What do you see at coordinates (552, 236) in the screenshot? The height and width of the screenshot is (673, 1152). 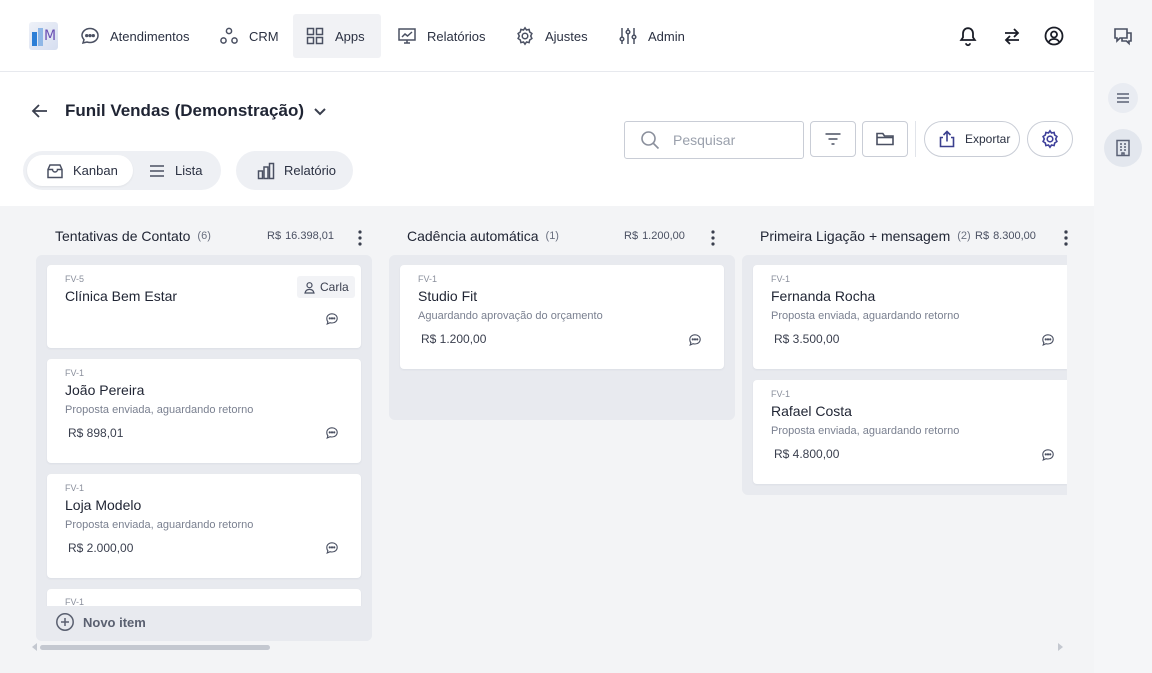 I see `column-count: (1)` at bounding box center [552, 236].